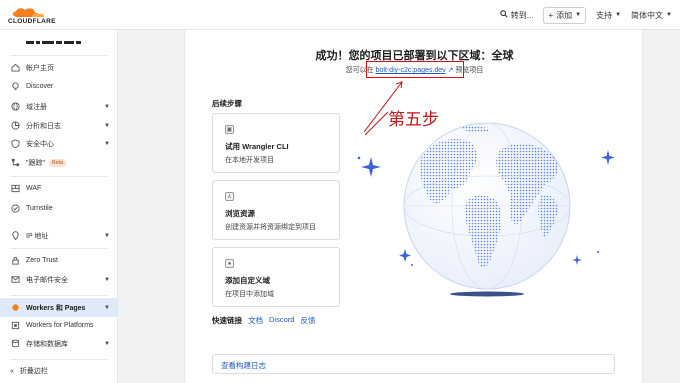 The height and width of the screenshot is (383, 680). I want to click on card-custom-domain: ● 添加自定义域 在项目中添加域, so click(276, 277).